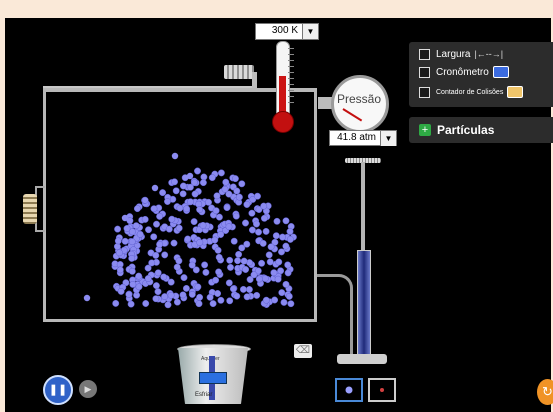 The width and height of the screenshot is (553, 412). Describe the element at coordinates (466, 130) in the screenshot. I see `particles-label: Partículas` at that location.